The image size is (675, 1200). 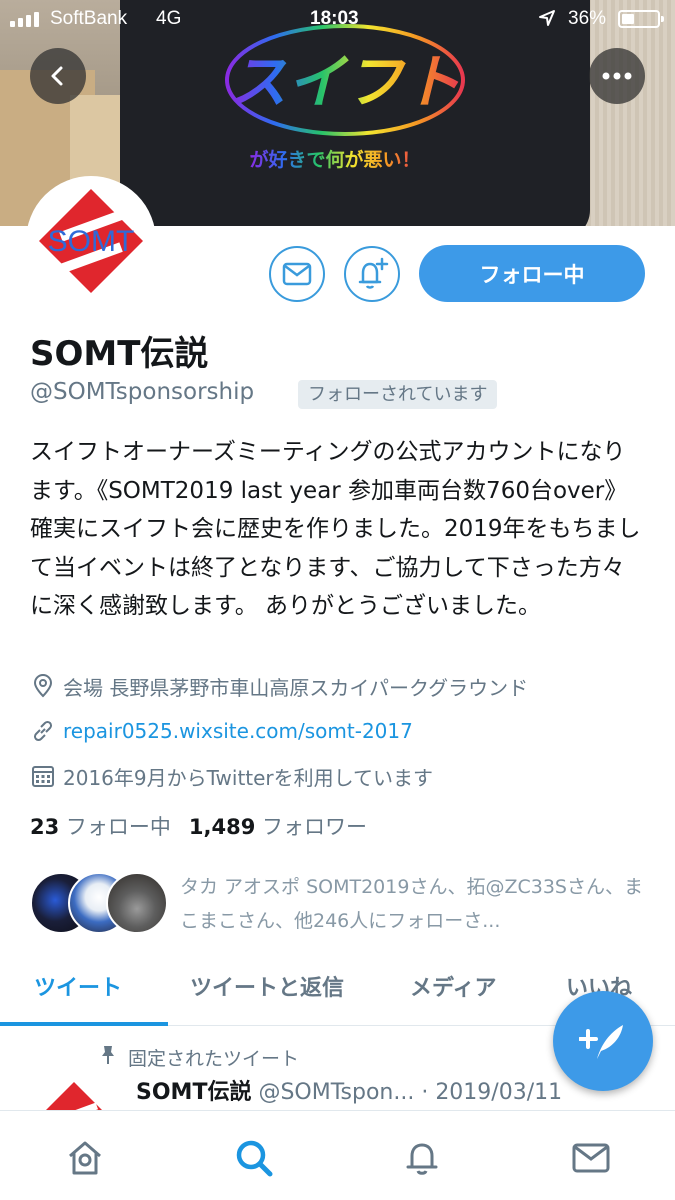 I want to click on search-icon, so click(x=254, y=1158).